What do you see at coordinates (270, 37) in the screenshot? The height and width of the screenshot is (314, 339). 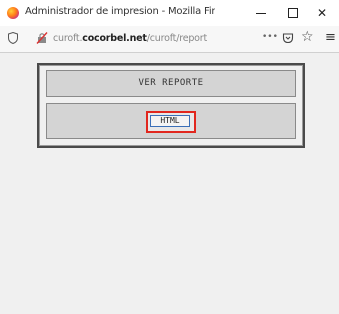 I see `page-actions-icon: •••` at bounding box center [270, 37].